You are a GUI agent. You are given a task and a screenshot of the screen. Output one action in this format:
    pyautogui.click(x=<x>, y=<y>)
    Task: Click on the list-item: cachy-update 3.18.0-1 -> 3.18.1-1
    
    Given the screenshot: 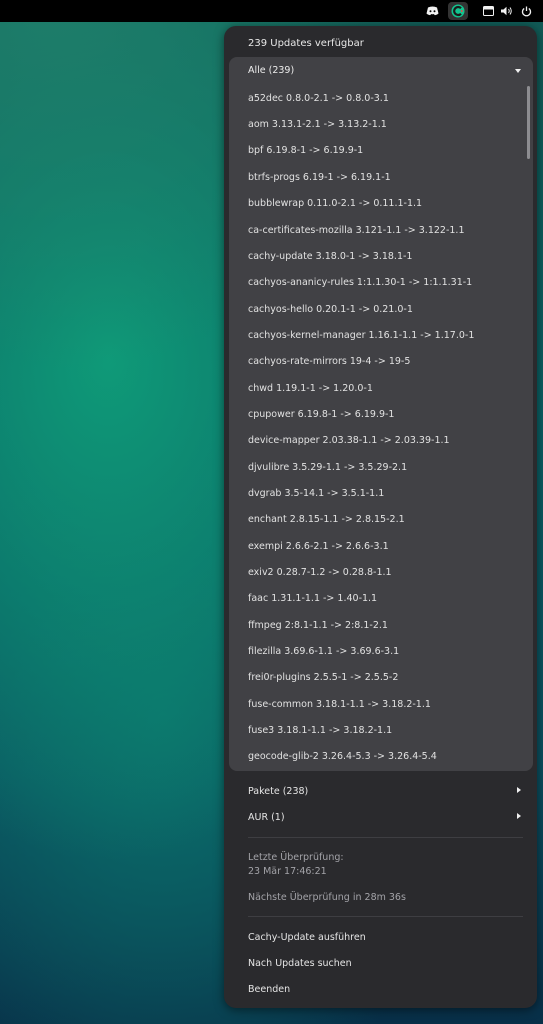 What is the action you would take?
    pyautogui.click(x=330, y=258)
    